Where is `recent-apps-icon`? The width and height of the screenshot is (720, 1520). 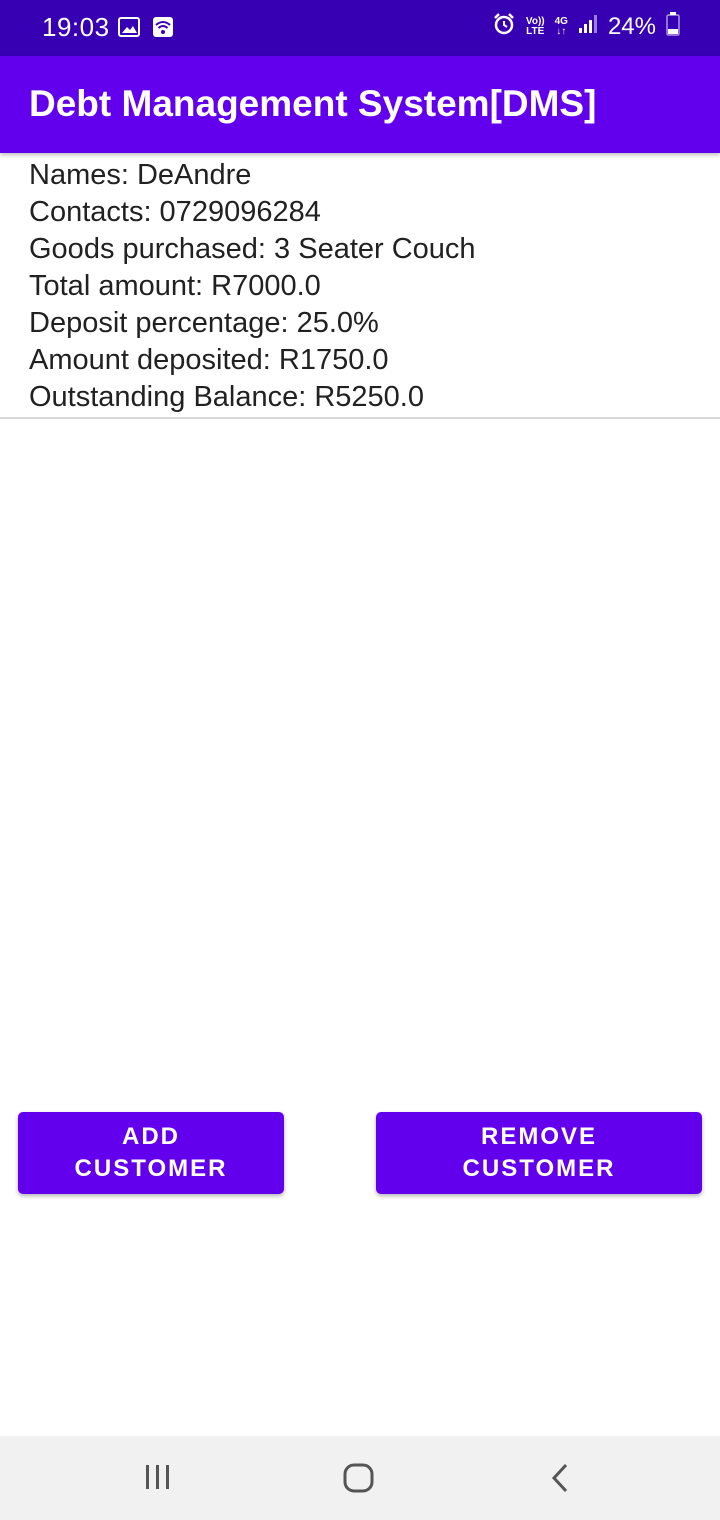
recent-apps-icon is located at coordinates (158, 1479).